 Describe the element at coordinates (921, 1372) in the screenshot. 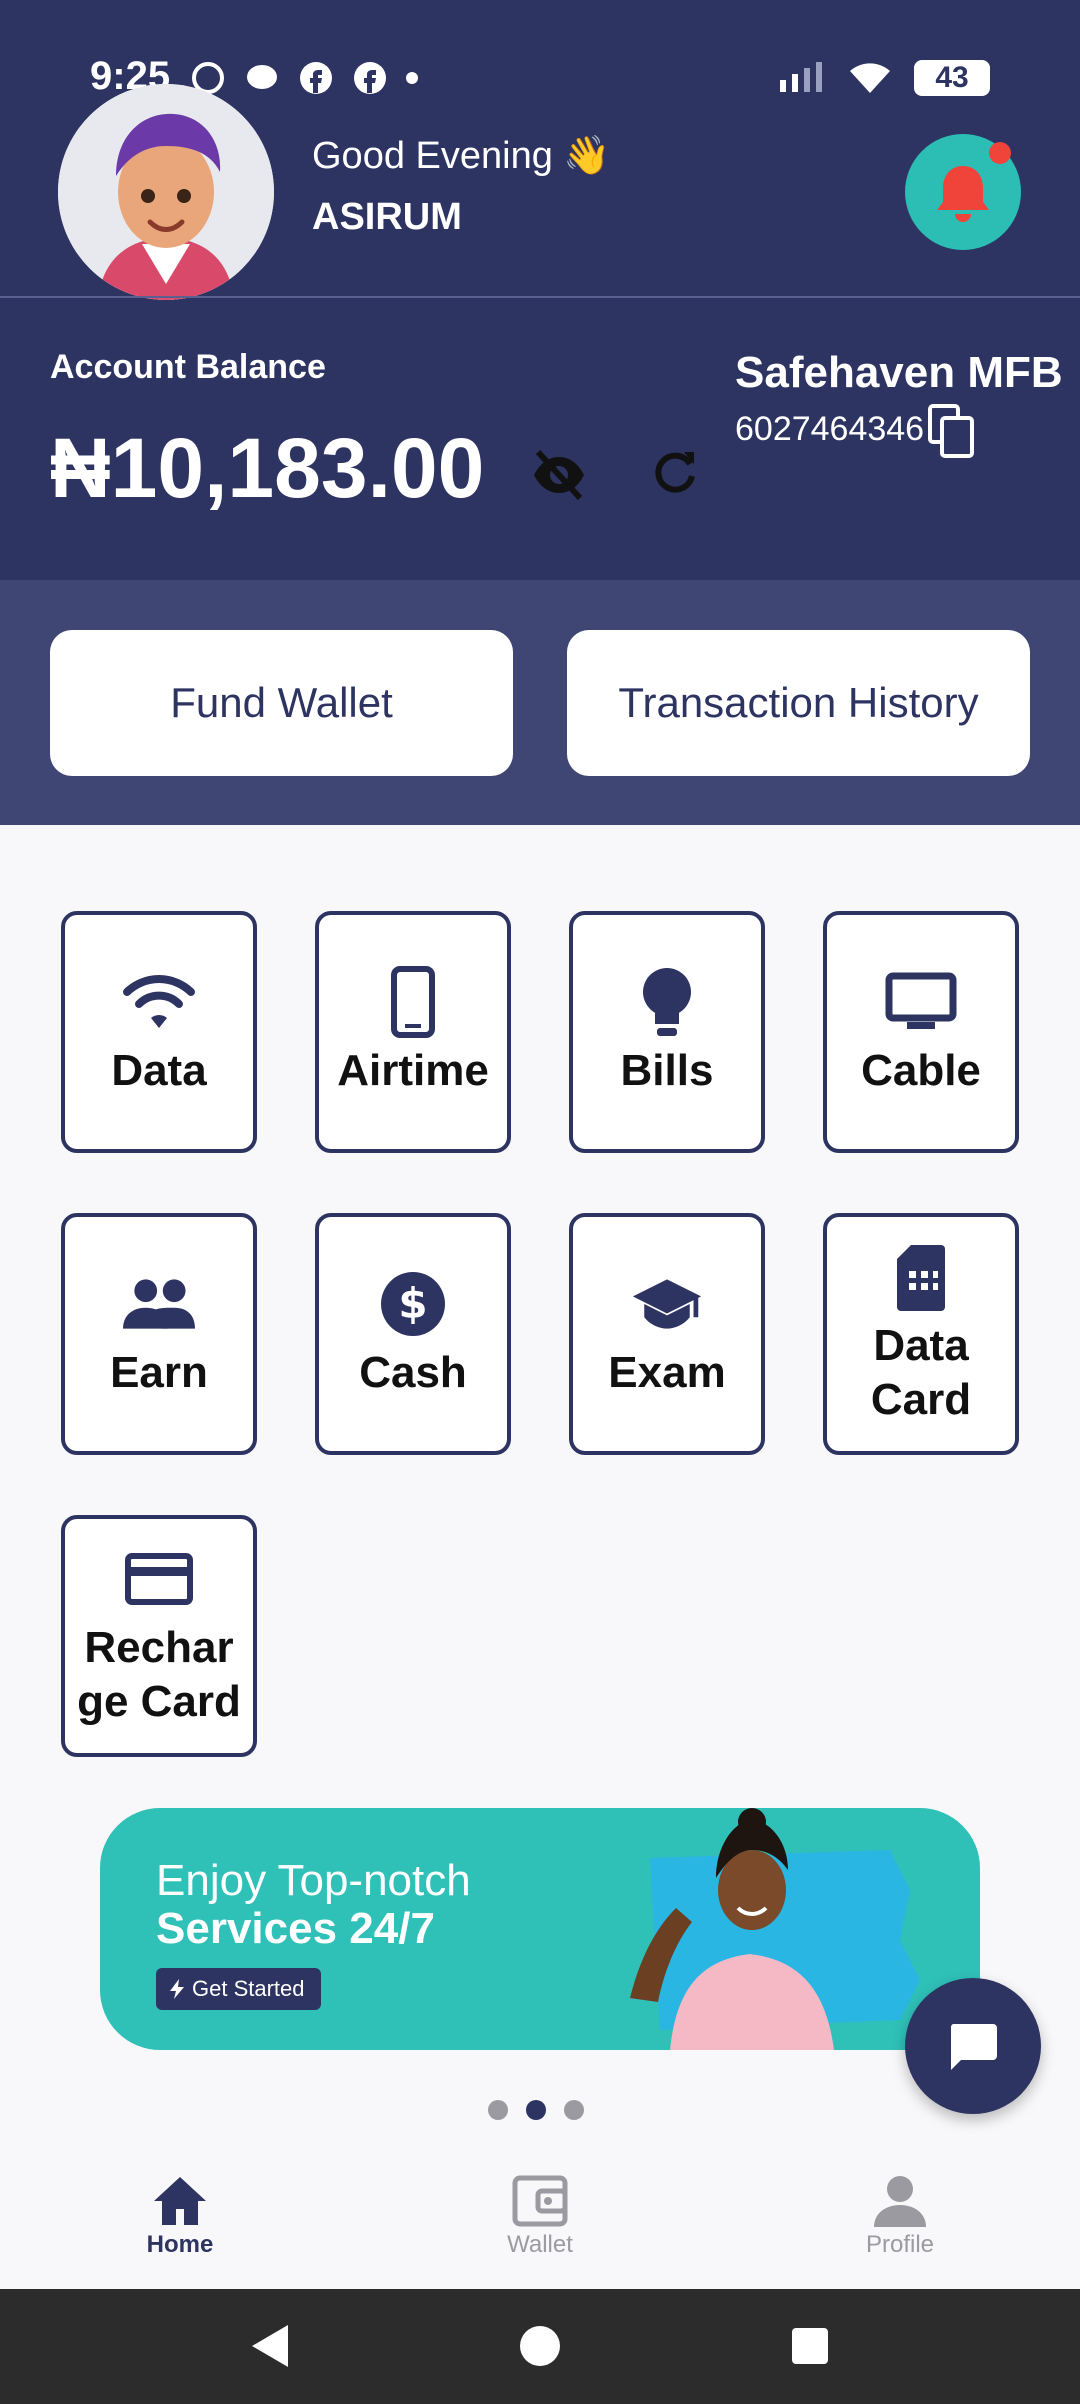

I see `service-label: Data Card` at that location.